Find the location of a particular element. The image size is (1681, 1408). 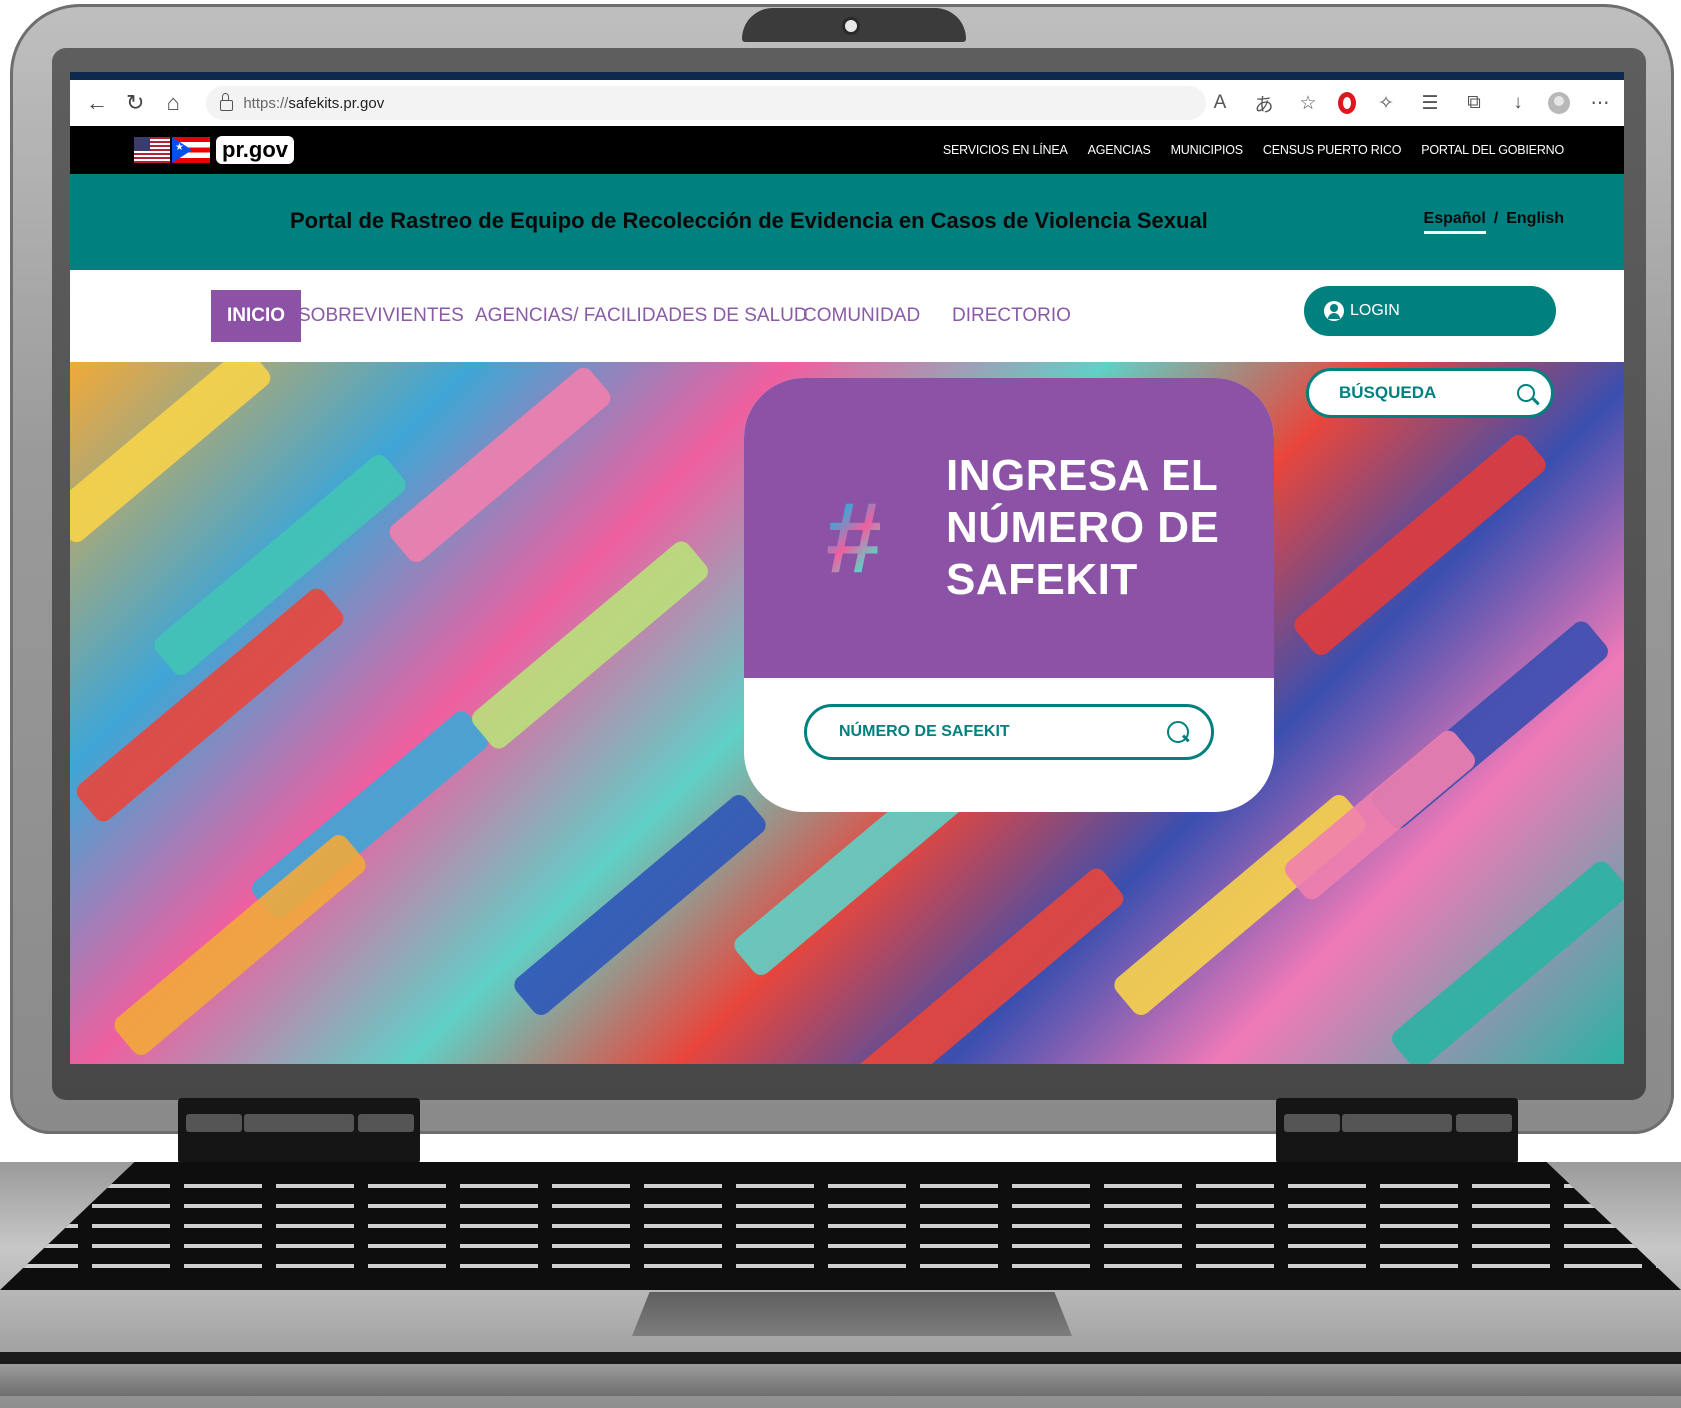

gov-link-census: CENSUS PUERTO RICO is located at coordinates (1332, 150).